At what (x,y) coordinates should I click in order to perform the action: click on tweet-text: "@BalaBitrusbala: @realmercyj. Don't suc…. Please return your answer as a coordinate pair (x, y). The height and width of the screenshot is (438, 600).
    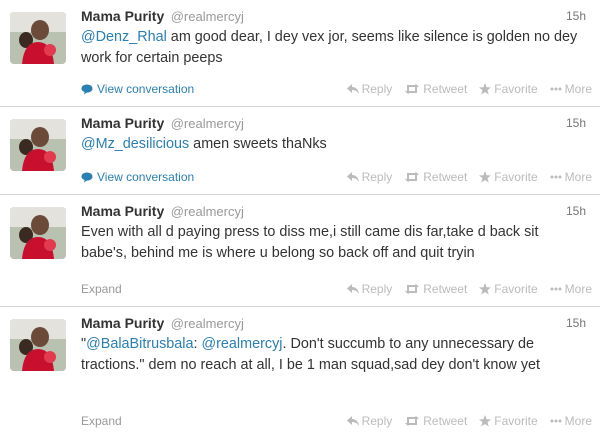
    Looking at the image, I should click on (333, 355).